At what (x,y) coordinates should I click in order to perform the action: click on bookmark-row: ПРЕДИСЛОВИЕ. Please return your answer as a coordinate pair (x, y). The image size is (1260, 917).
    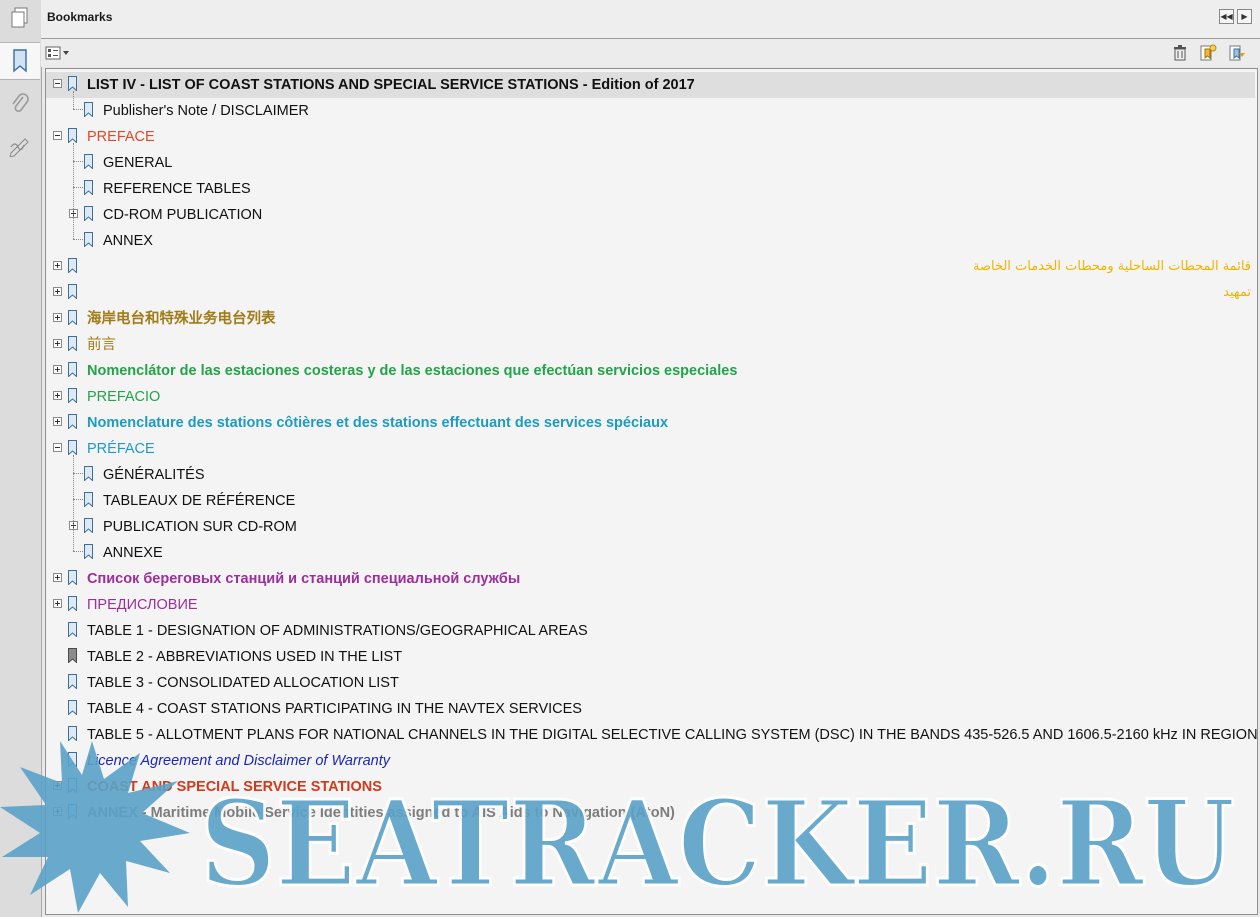
    Looking at the image, I should click on (650, 605).